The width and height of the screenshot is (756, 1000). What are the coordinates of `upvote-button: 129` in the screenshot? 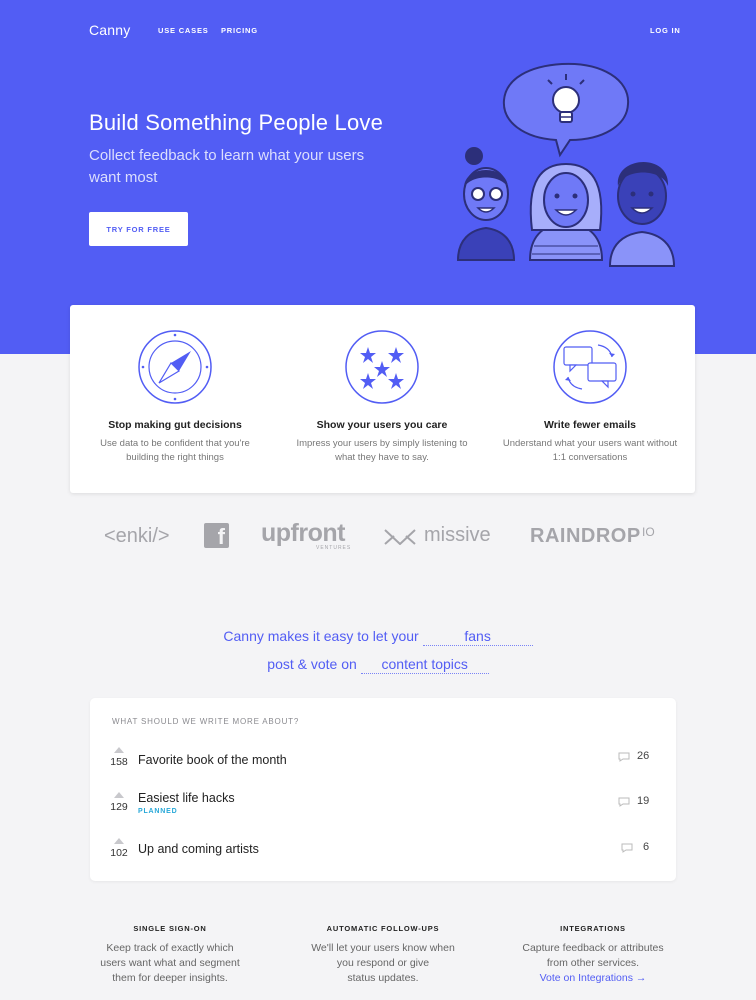 It's located at (119, 802).